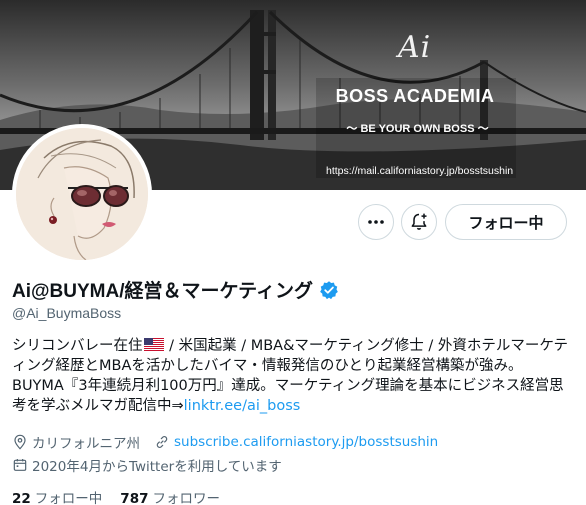 The image size is (586, 505). I want to click on bell-plus-icon, so click(419, 221).